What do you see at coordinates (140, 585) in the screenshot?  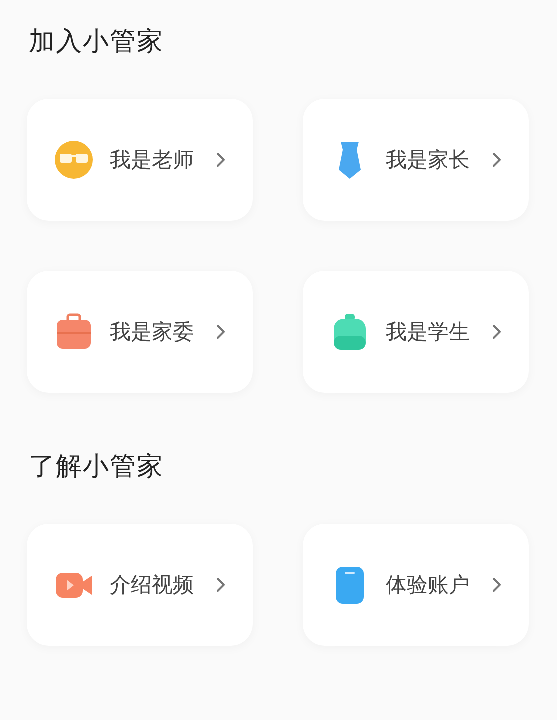 I see `menu-card: 介绍视频` at bounding box center [140, 585].